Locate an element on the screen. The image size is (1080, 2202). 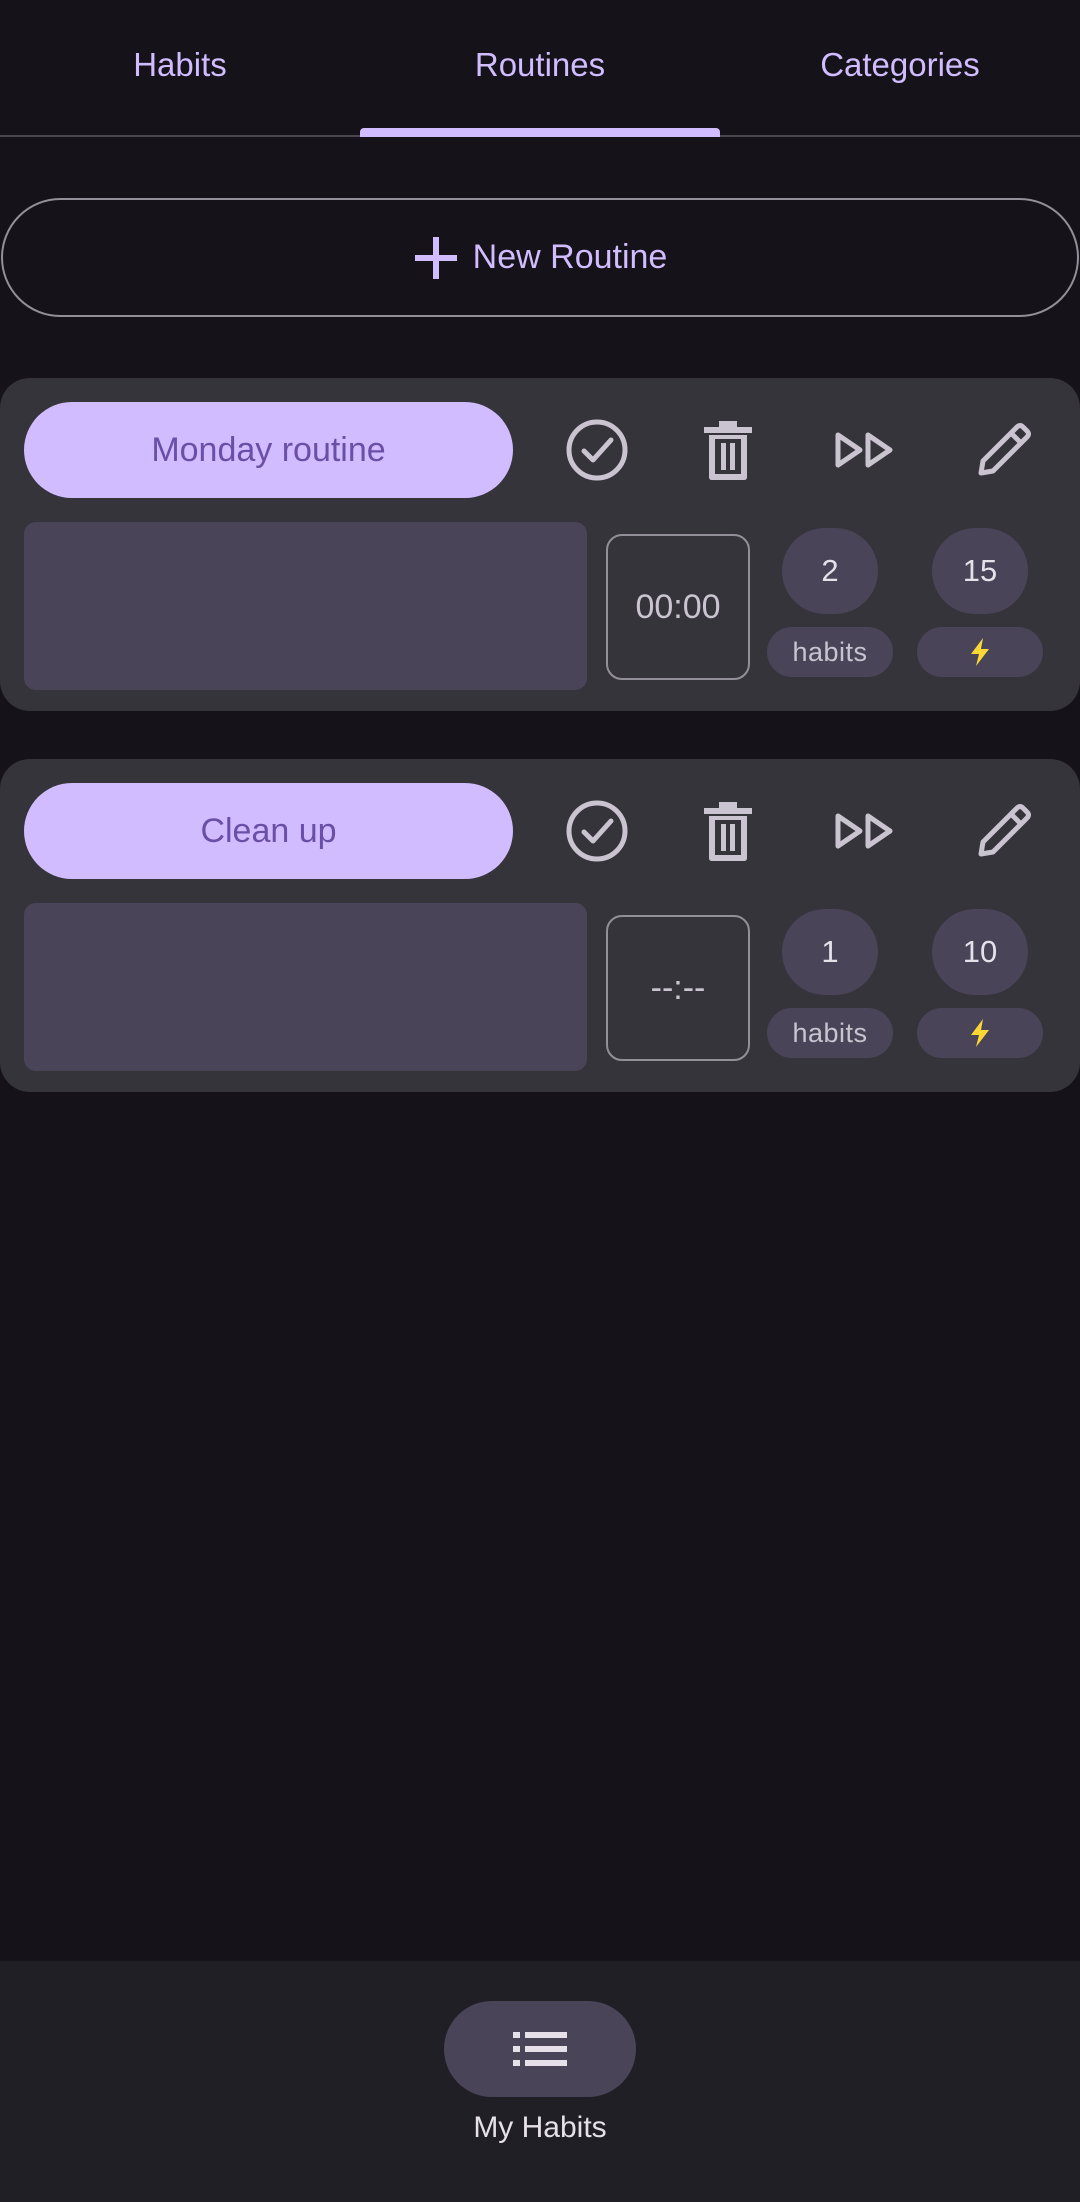
energy-count: 10 is located at coordinates (980, 951).